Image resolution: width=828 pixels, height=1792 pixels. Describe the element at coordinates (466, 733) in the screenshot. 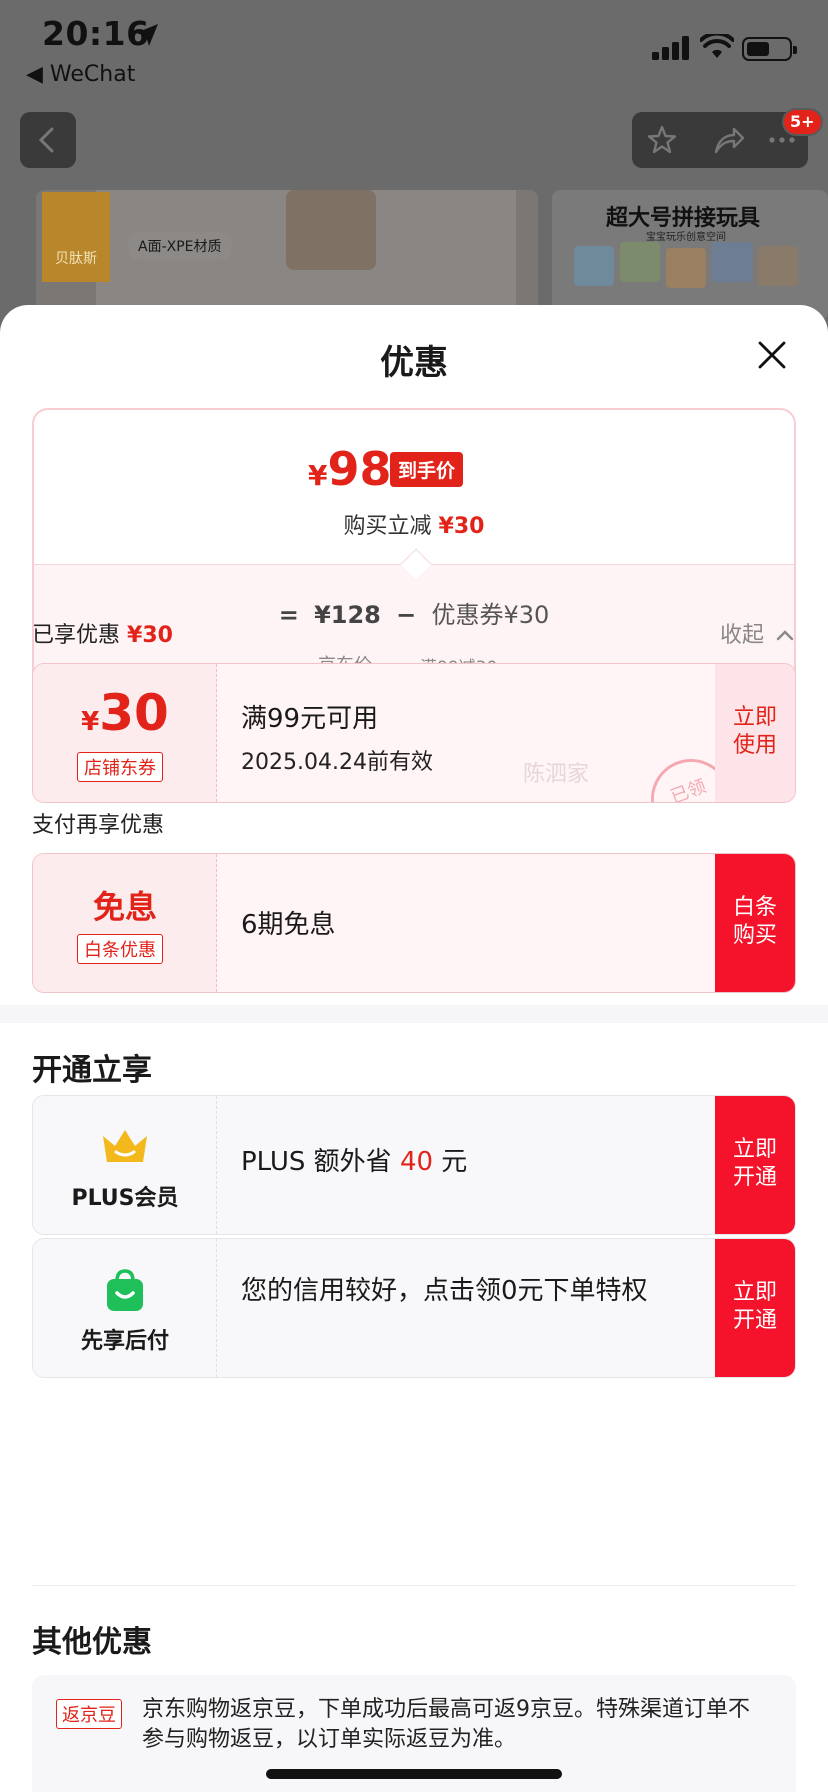

I see `coupon-info: 满99元可用 陈泗家 2025.04.24前有效` at that location.